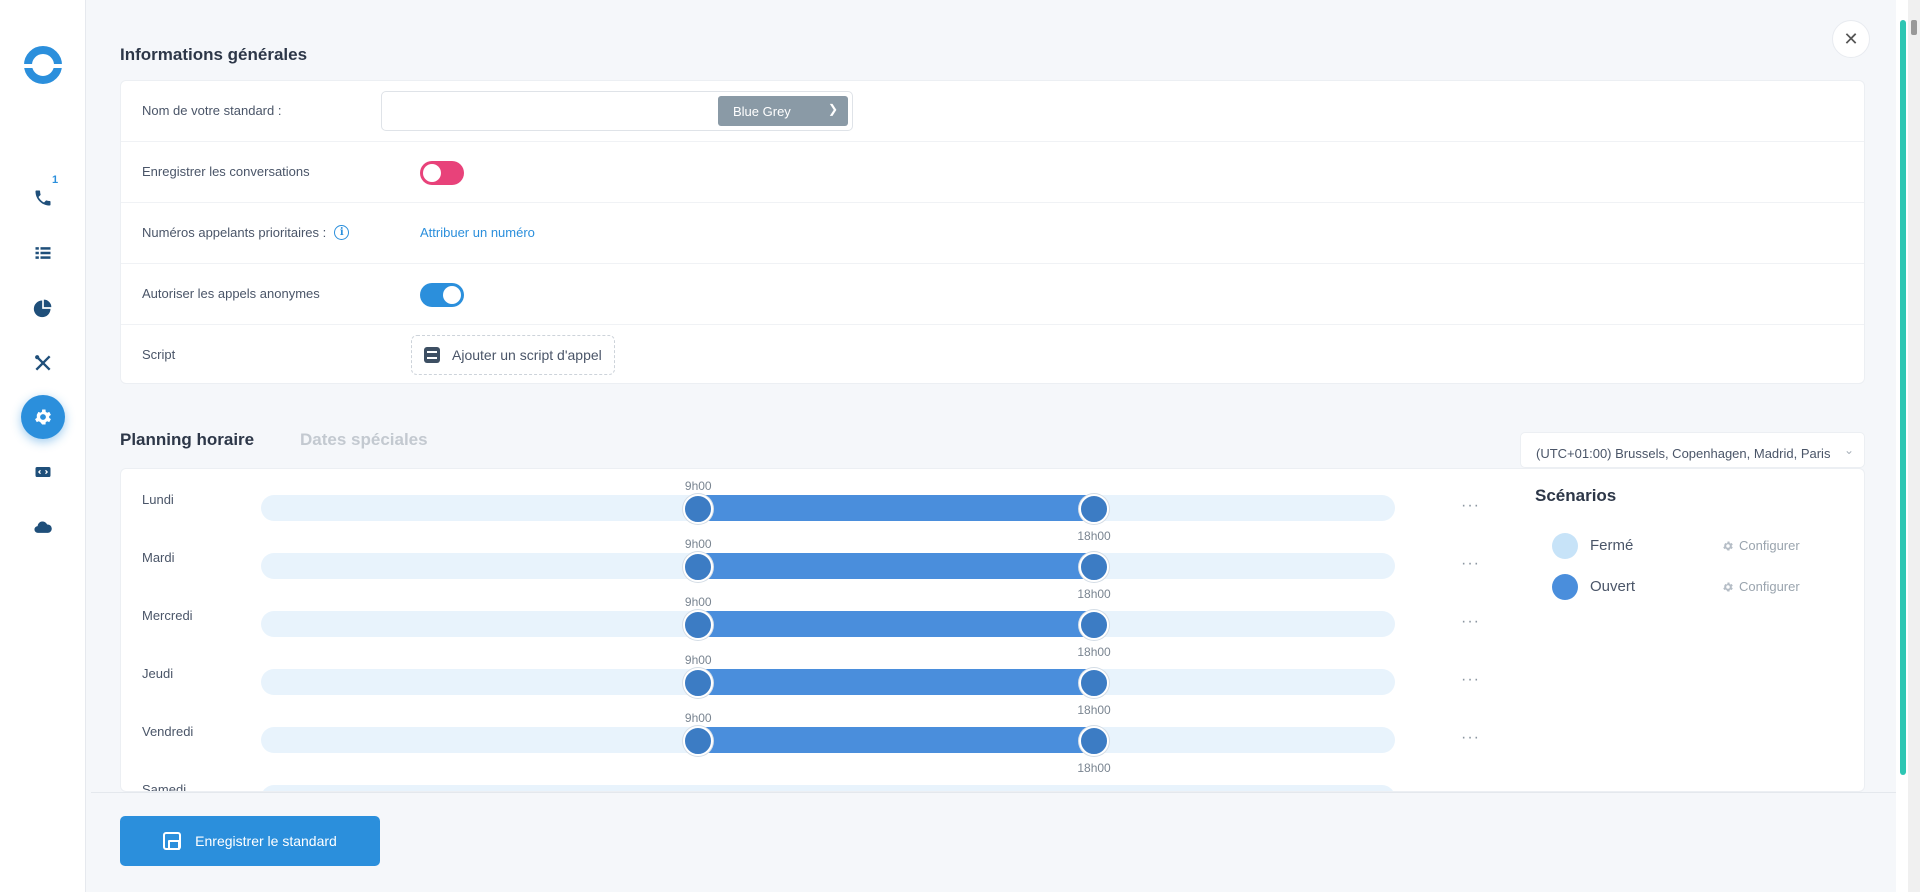 This screenshot has height=892, width=1920. Describe the element at coordinates (158, 673) in the screenshot. I see `day-label: Jeudi` at that location.